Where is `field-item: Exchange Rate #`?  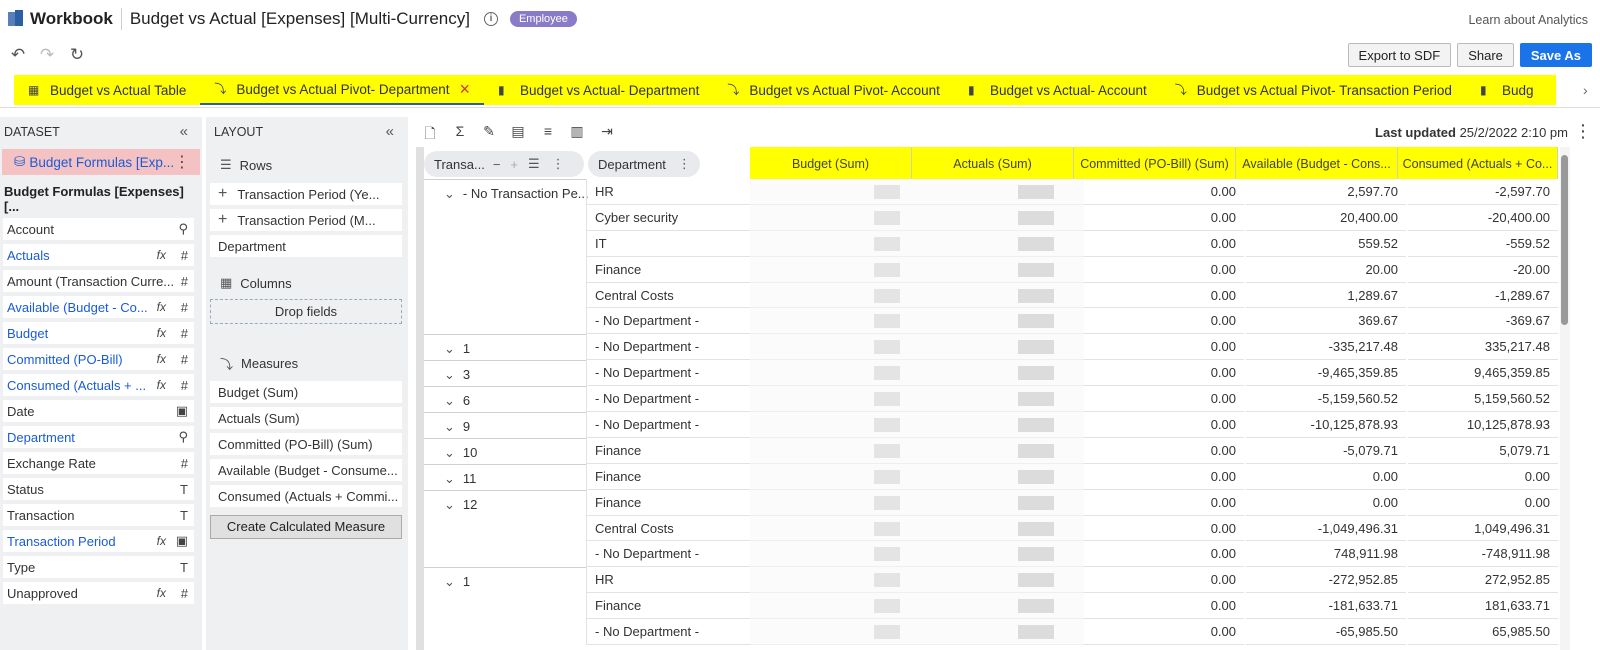 field-item: Exchange Rate # is located at coordinates (98, 463).